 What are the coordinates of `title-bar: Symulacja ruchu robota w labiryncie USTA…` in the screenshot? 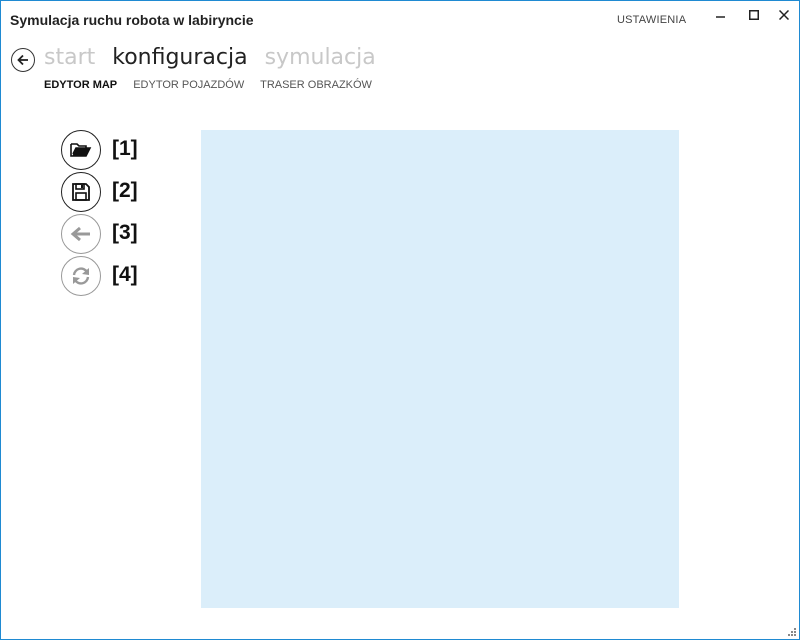 It's located at (400, 20).